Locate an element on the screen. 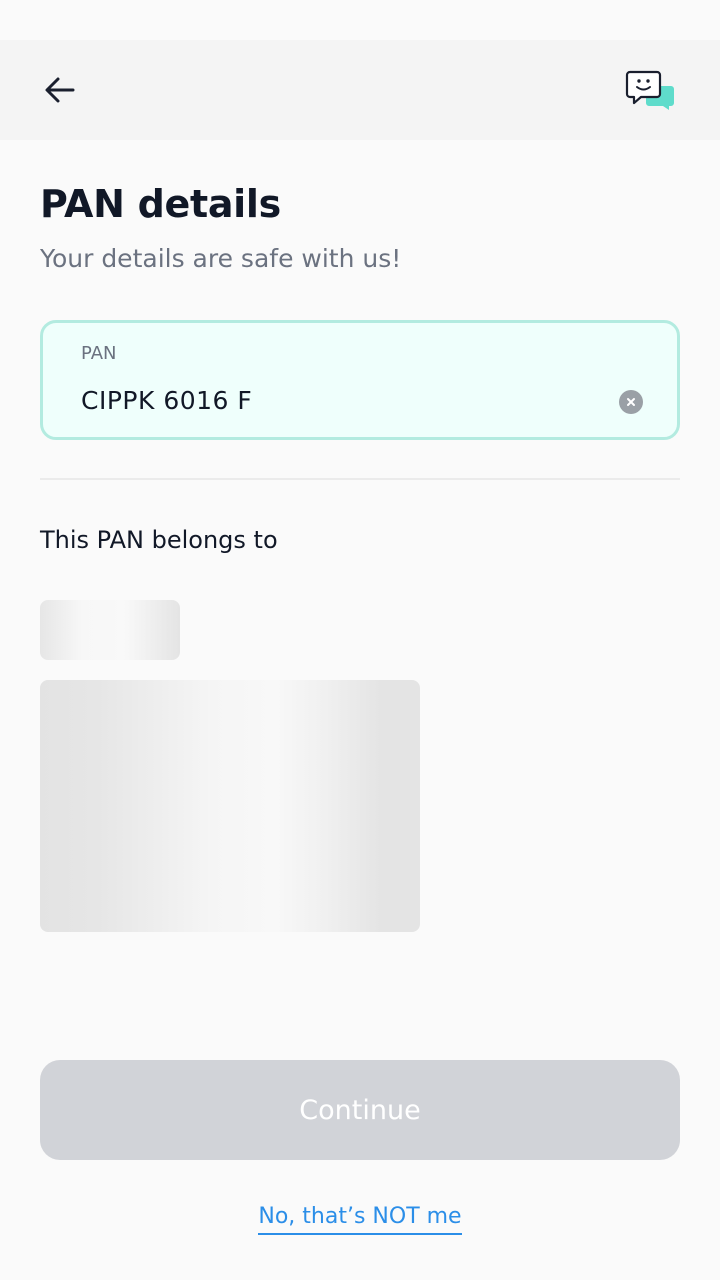 The width and height of the screenshot is (720, 1280). pan-input-value: CIPPK 6016 F is located at coordinates (166, 400).